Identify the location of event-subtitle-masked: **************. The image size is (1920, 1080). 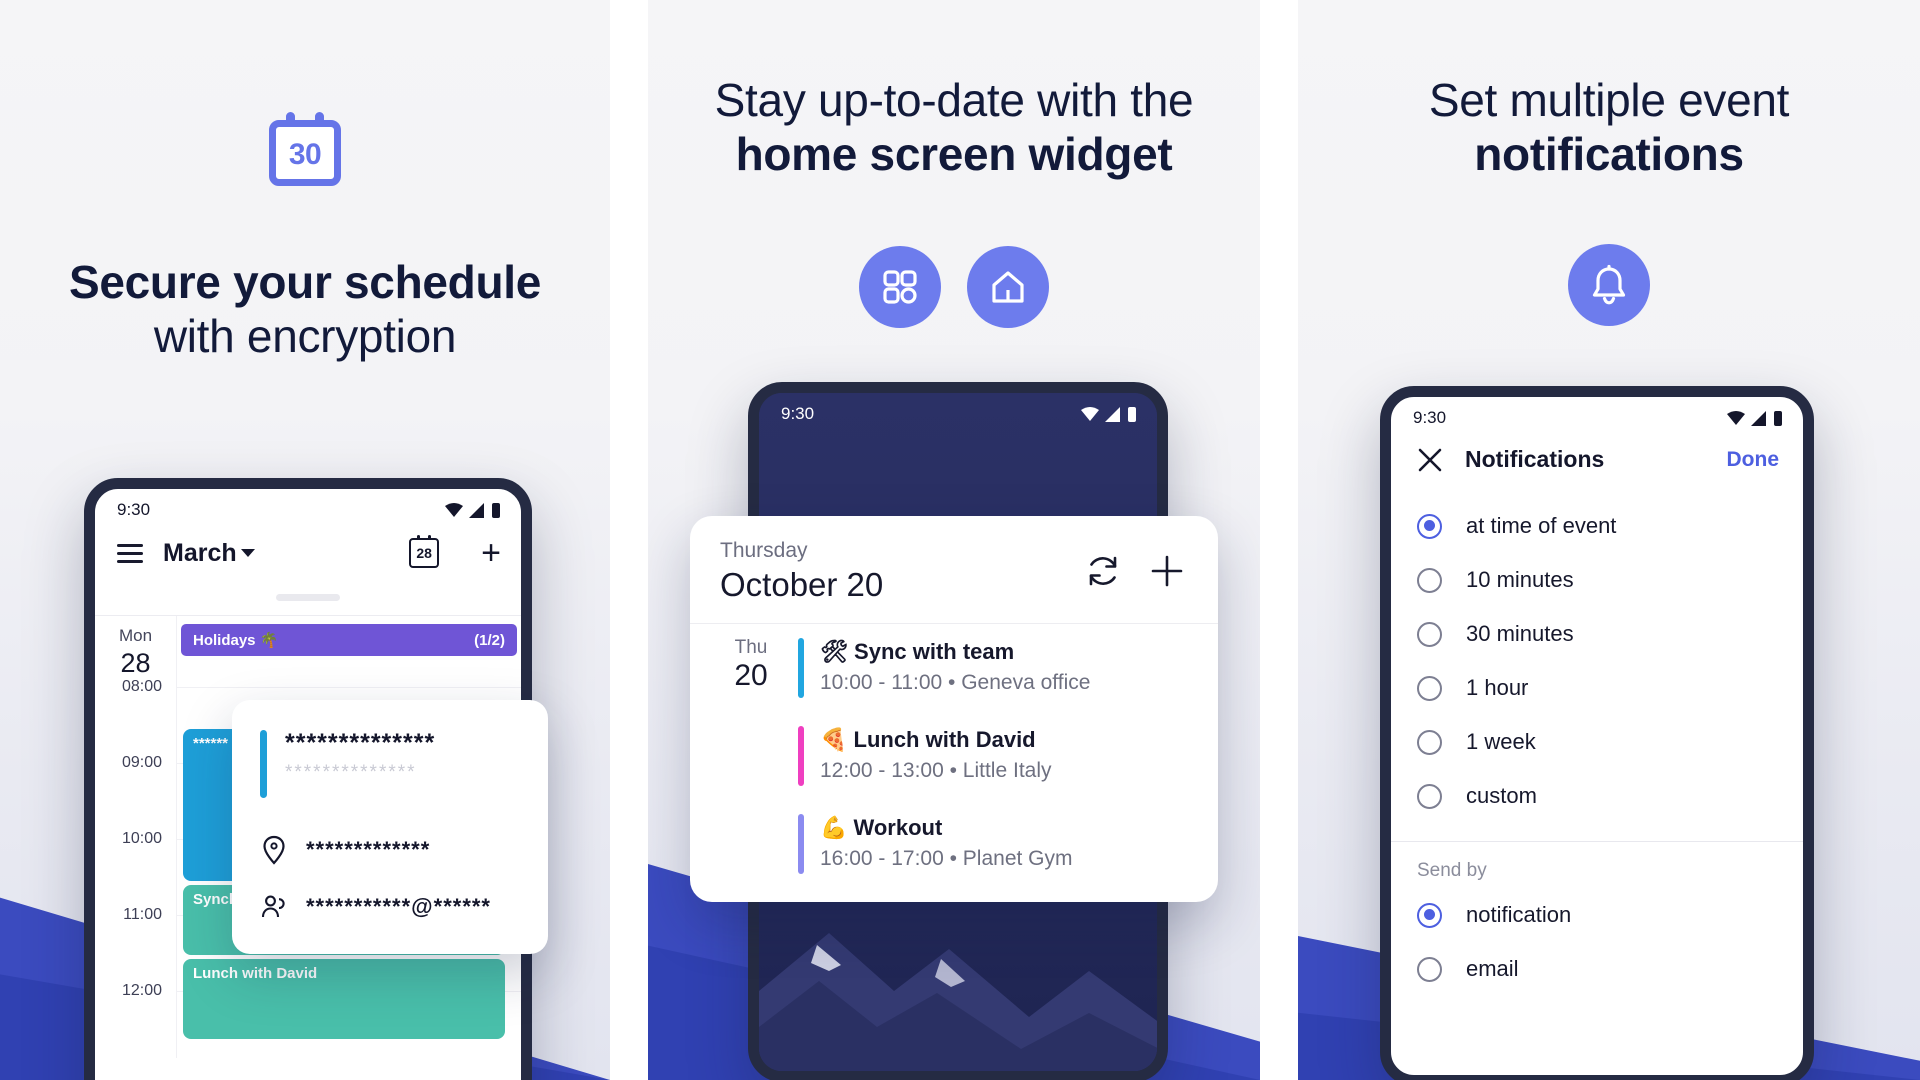
(351, 773).